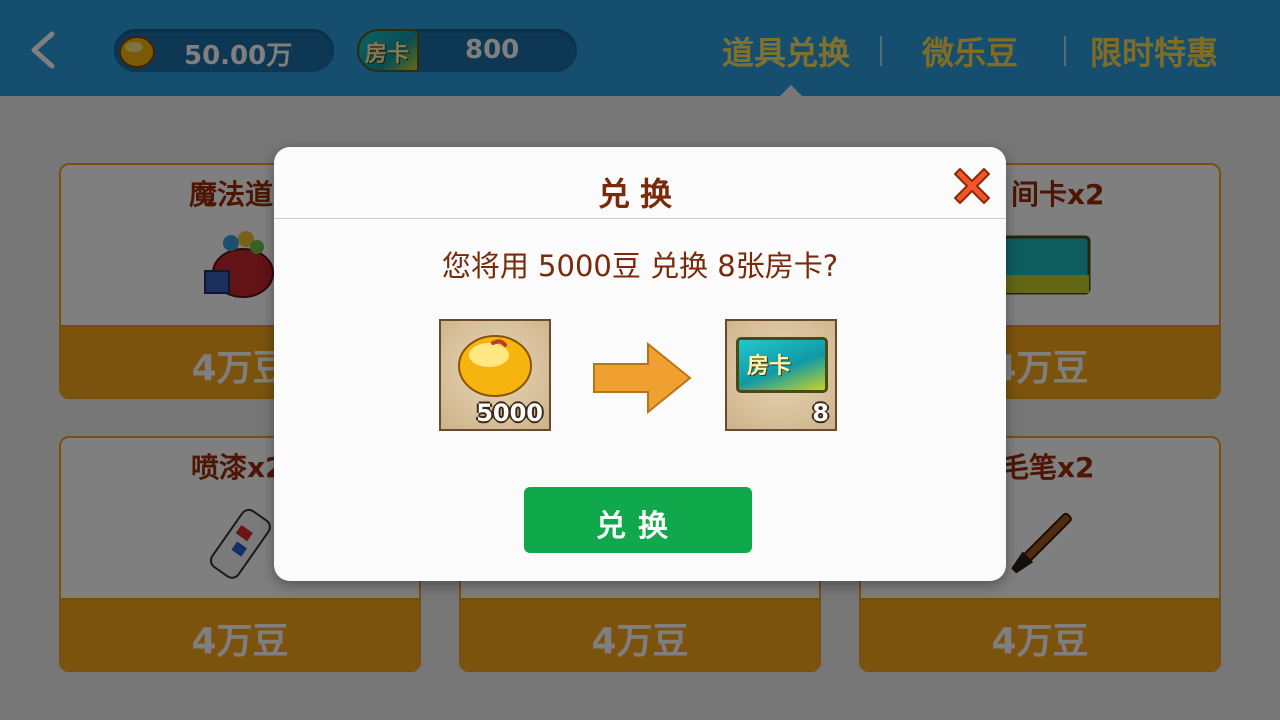 The image size is (1280, 720). What do you see at coordinates (640, 218) in the screenshot?
I see `dialog-title-divider` at bounding box center [640, 218].